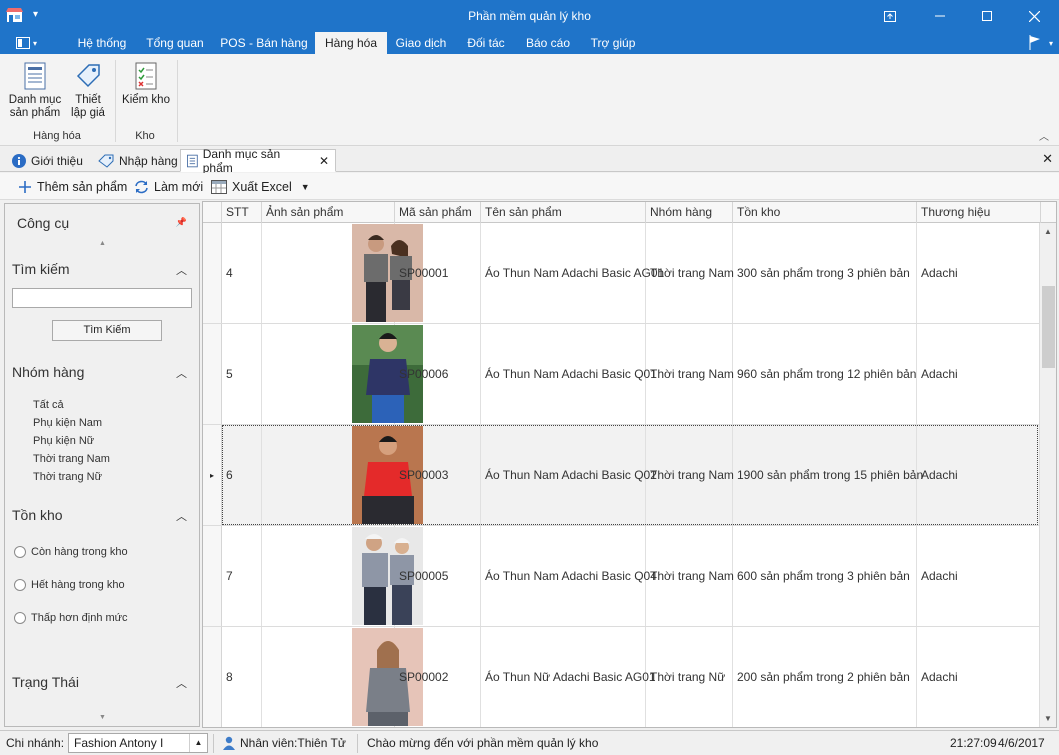  Describe the element at coordinates (1048, 327) in the screenshot. I see `scroll-thumb` at that location.